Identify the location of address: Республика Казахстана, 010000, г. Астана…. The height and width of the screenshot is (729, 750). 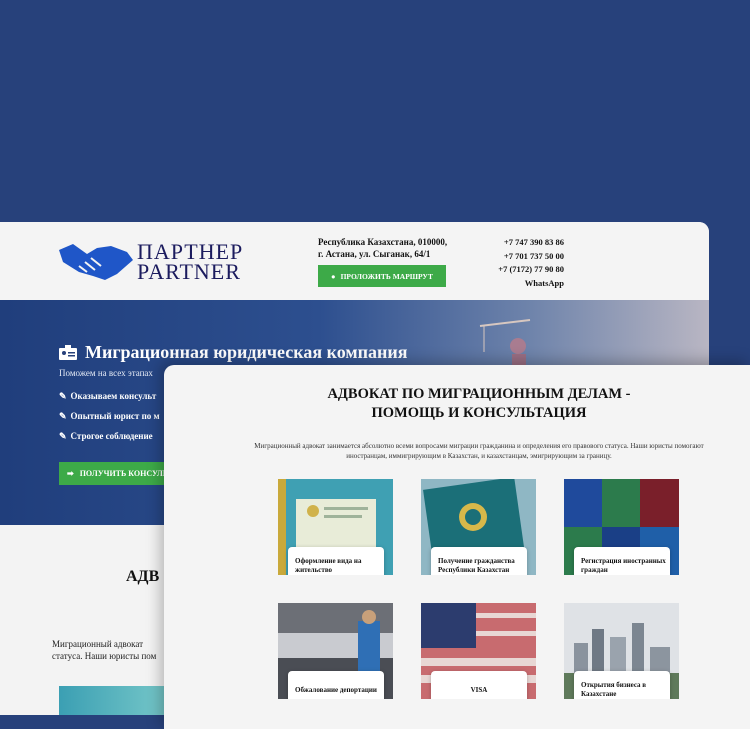
(382, 248).